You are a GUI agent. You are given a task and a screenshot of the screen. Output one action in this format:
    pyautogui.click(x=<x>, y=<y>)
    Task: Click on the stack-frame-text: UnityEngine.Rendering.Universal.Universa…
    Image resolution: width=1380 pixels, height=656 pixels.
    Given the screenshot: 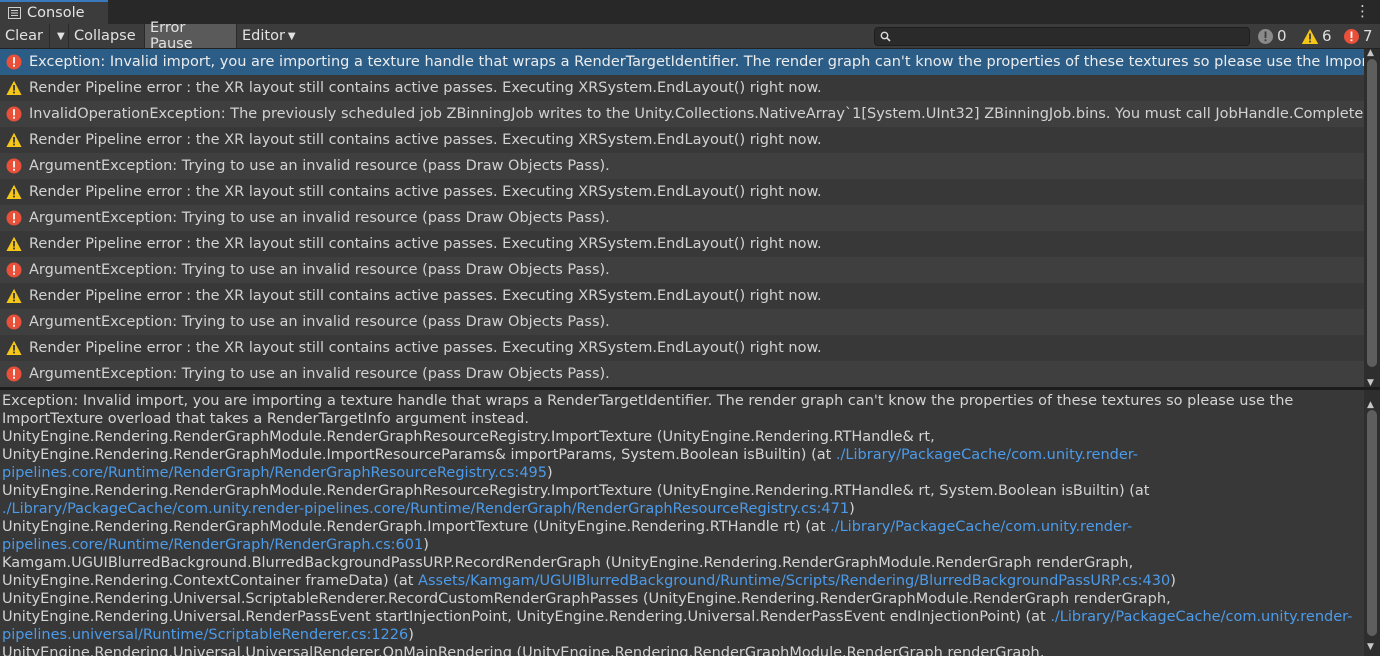 What is the action you would take?
    pyautogui.click(x=523, y=650)
    